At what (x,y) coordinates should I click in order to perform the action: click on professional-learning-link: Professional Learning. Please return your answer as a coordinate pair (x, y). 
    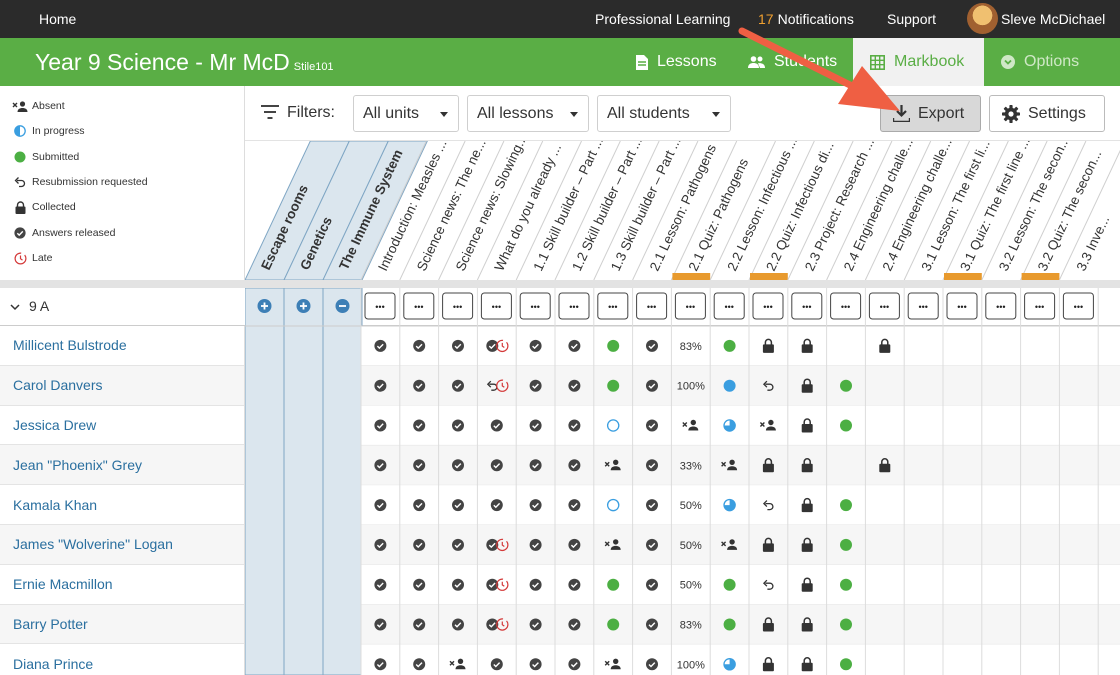
    Looking at the image, I should click on (662, 19).